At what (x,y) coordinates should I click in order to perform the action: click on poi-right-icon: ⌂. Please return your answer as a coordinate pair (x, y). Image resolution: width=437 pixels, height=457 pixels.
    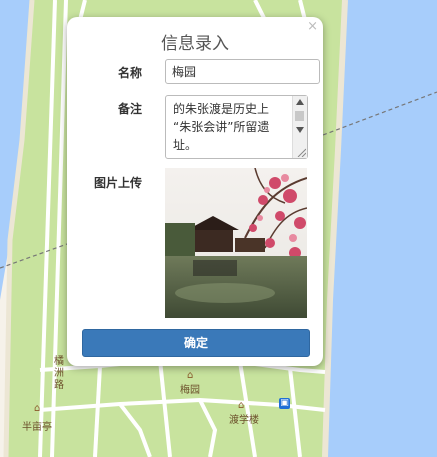
    Looking at the image, I should click on (241, 405).